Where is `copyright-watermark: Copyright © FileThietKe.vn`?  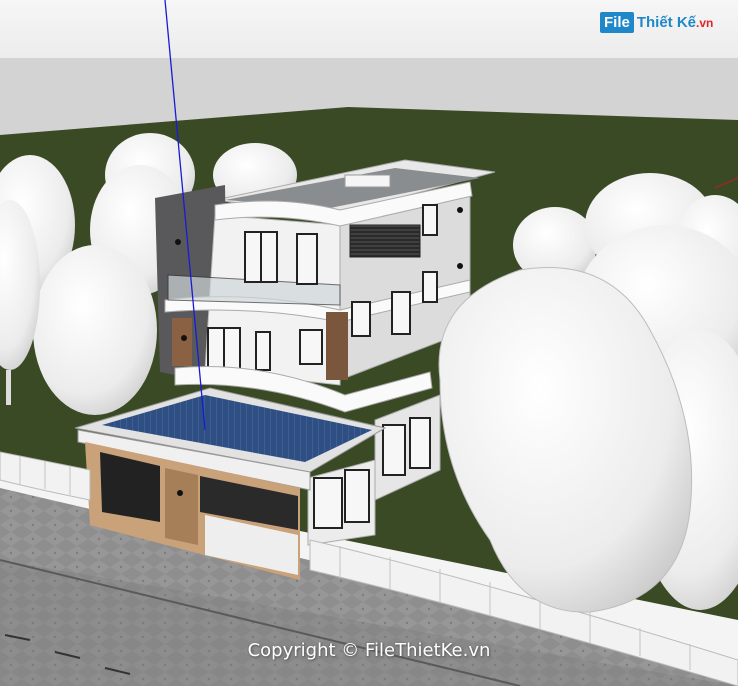
copyright-watermark: Copyright © FileThietKe.vn is located at coordinates (369, 650).